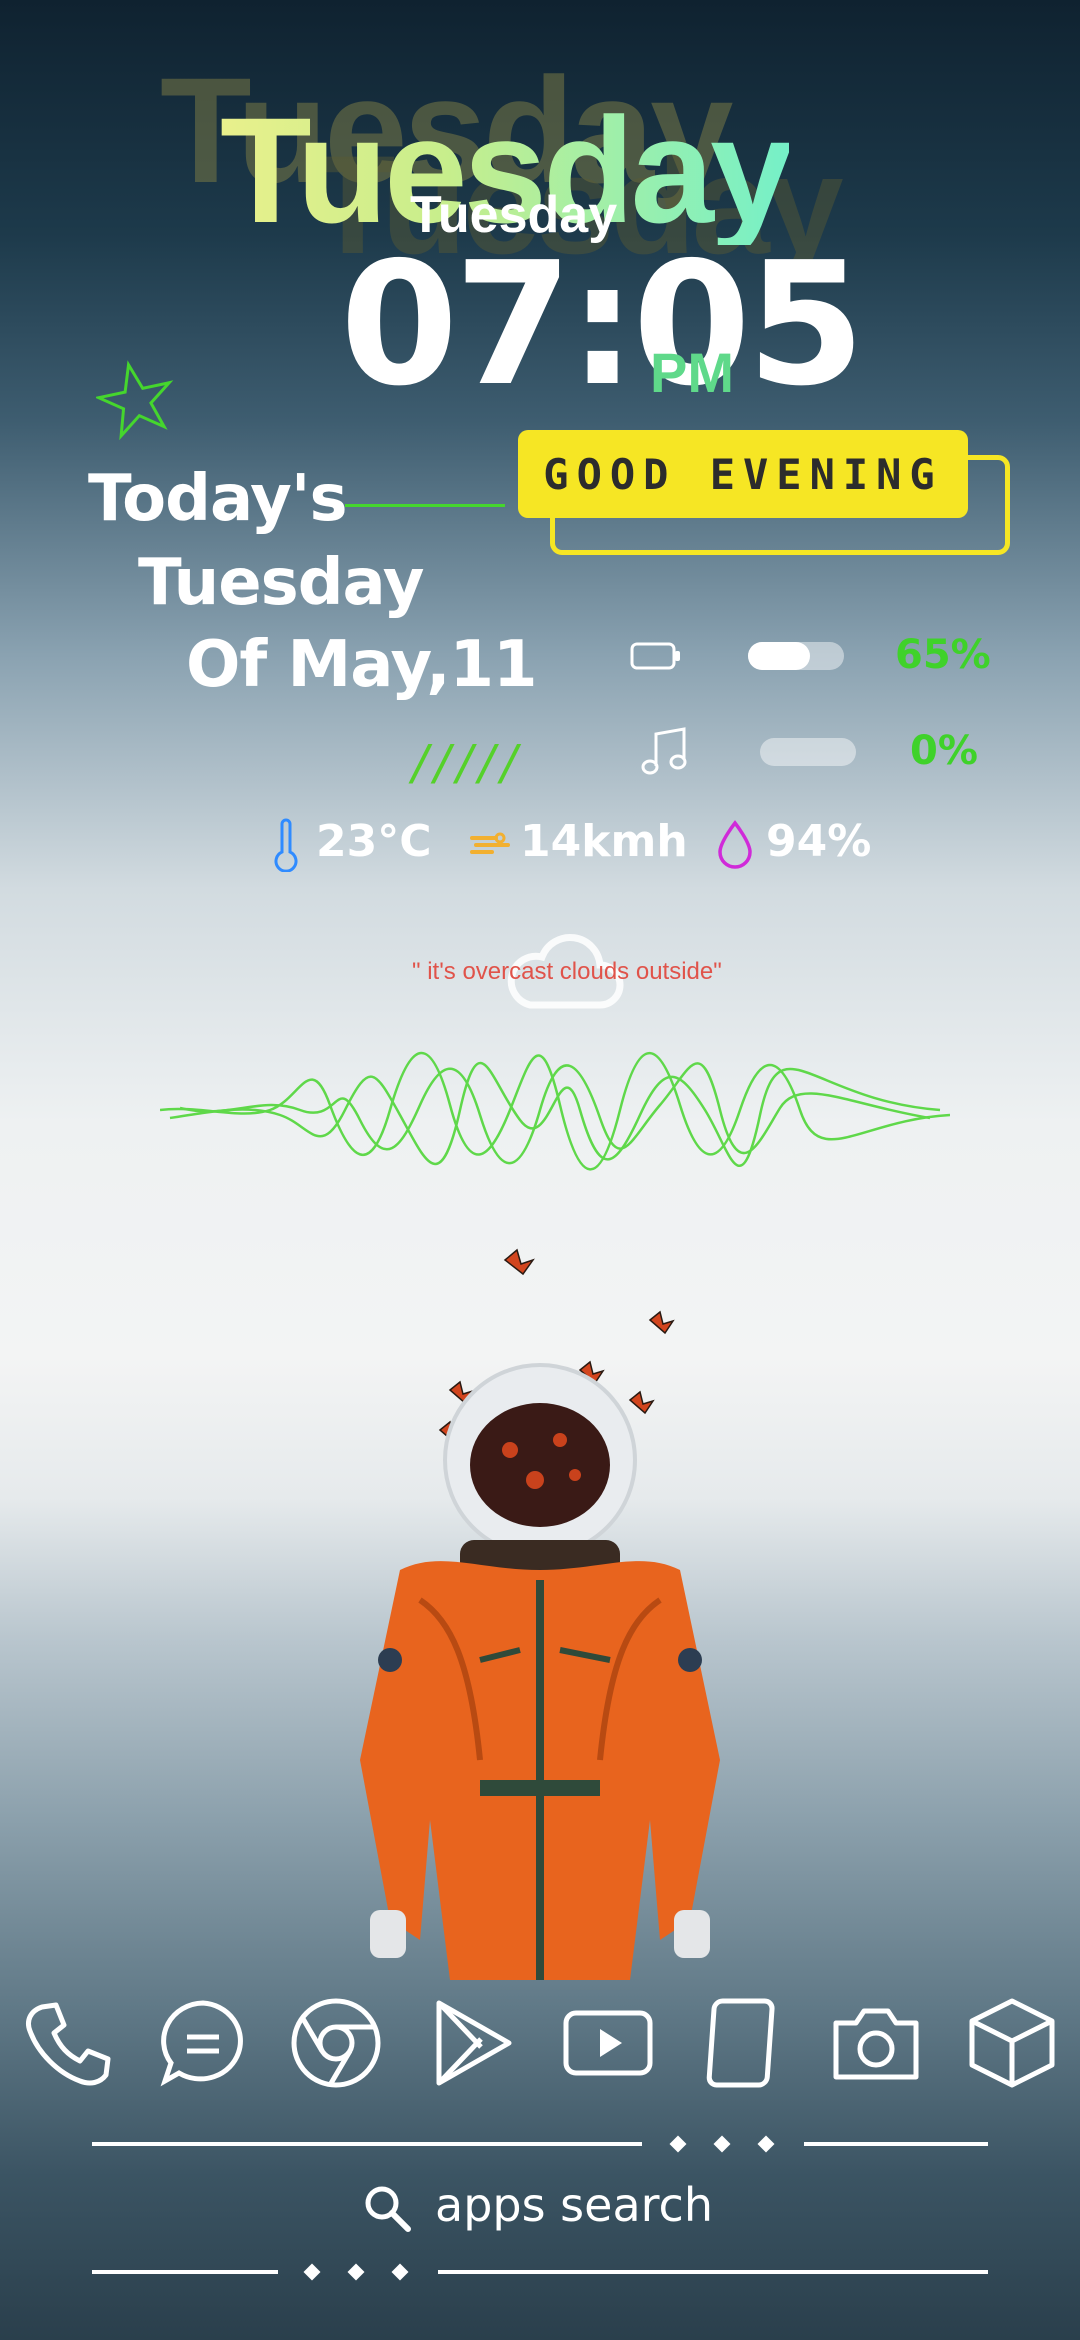 This screenshot has width=1080, height=2340. I want to click on thermometer-icon, so click(286, 845).